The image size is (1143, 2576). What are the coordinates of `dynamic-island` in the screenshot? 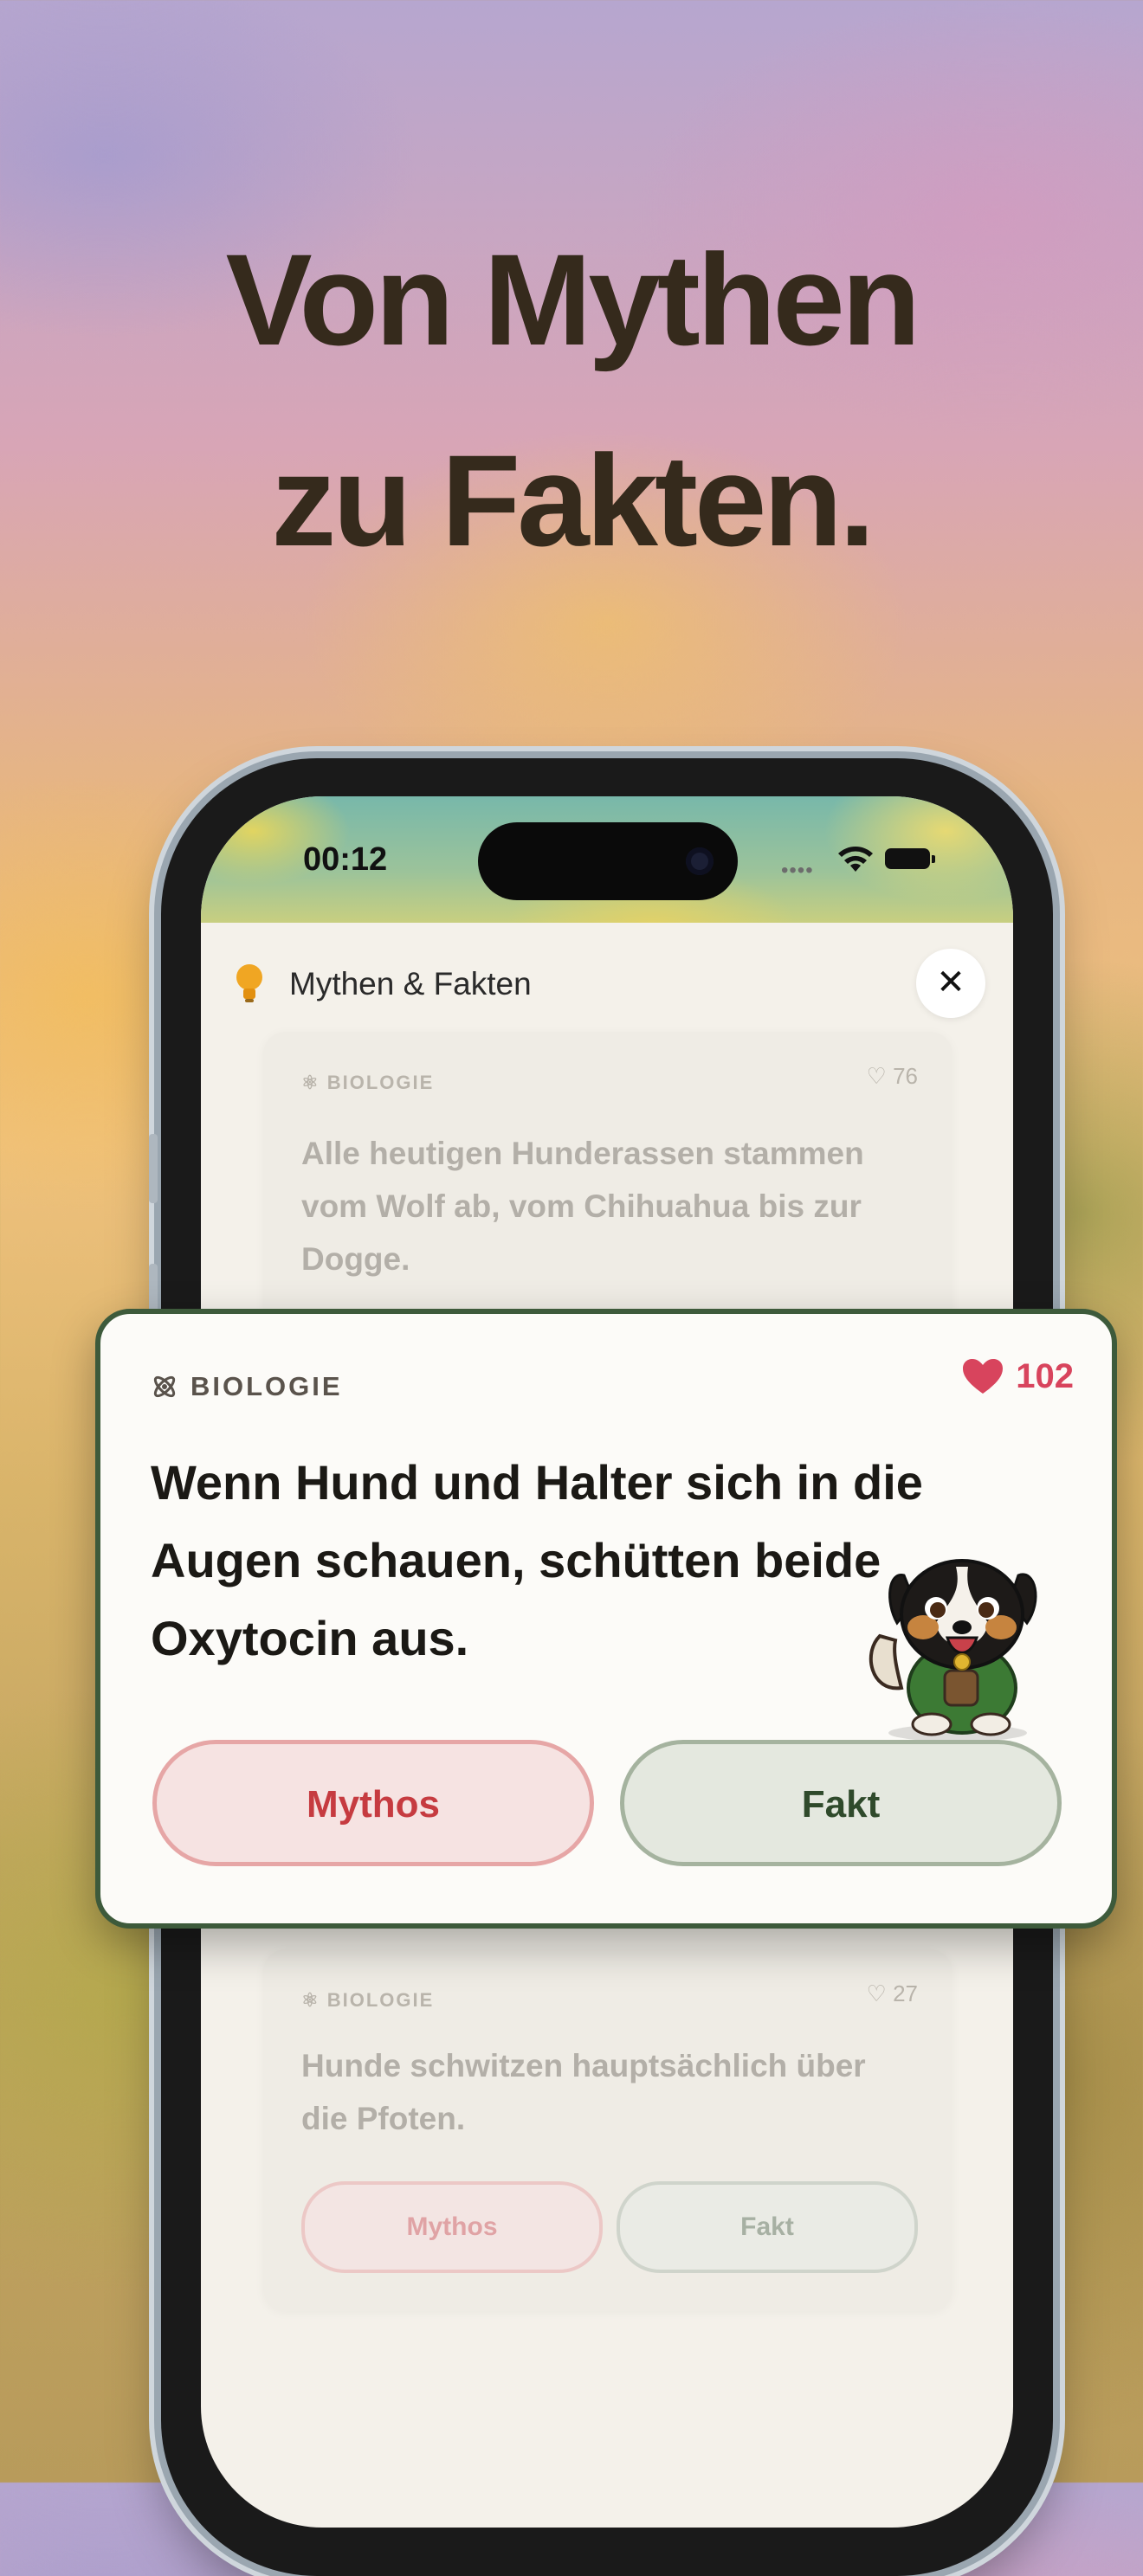 It's located at (608, 861).